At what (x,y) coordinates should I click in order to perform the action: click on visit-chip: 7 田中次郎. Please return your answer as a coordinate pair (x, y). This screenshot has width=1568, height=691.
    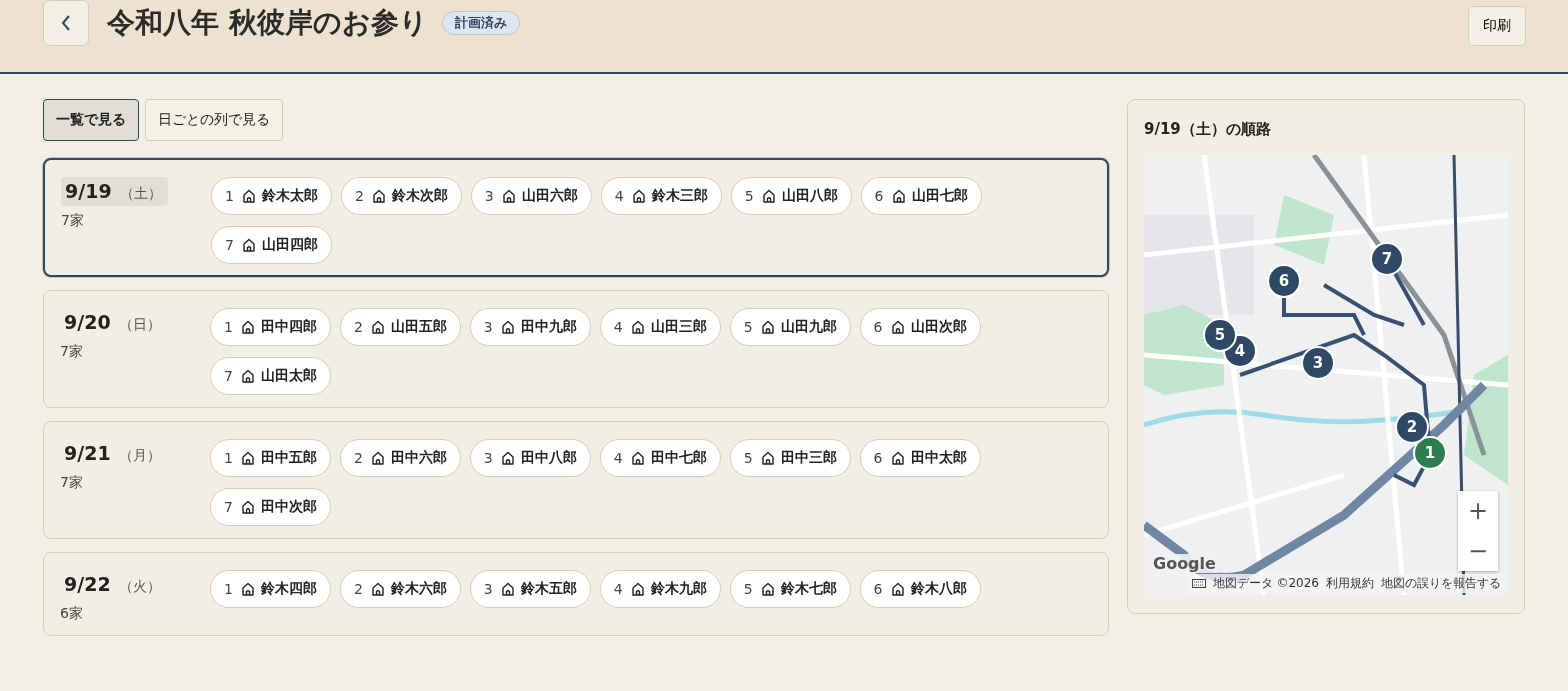
    Looking at the image, I should click on (270, 507).